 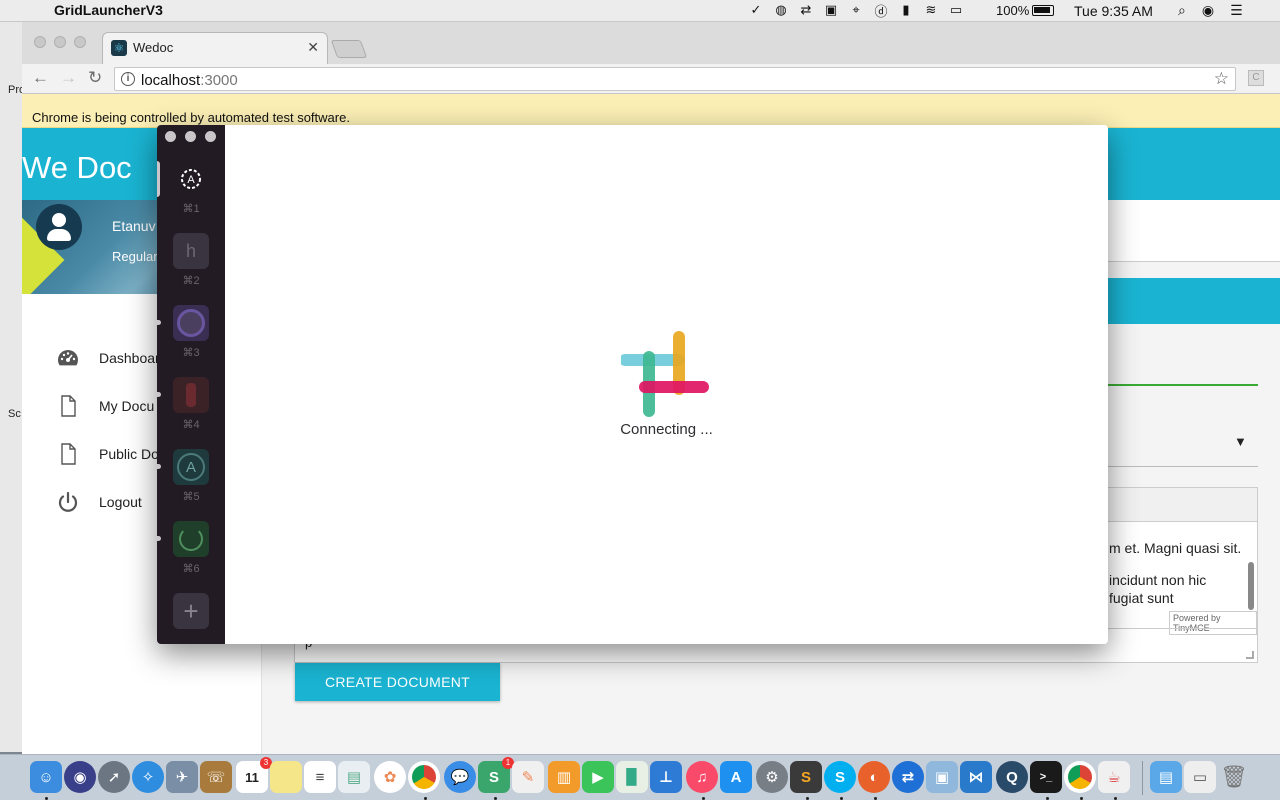 What do you see at coordinates (874, 777) in the screenshot?
I see `firefox-icon: ◐` at bounding box center [874, 777].